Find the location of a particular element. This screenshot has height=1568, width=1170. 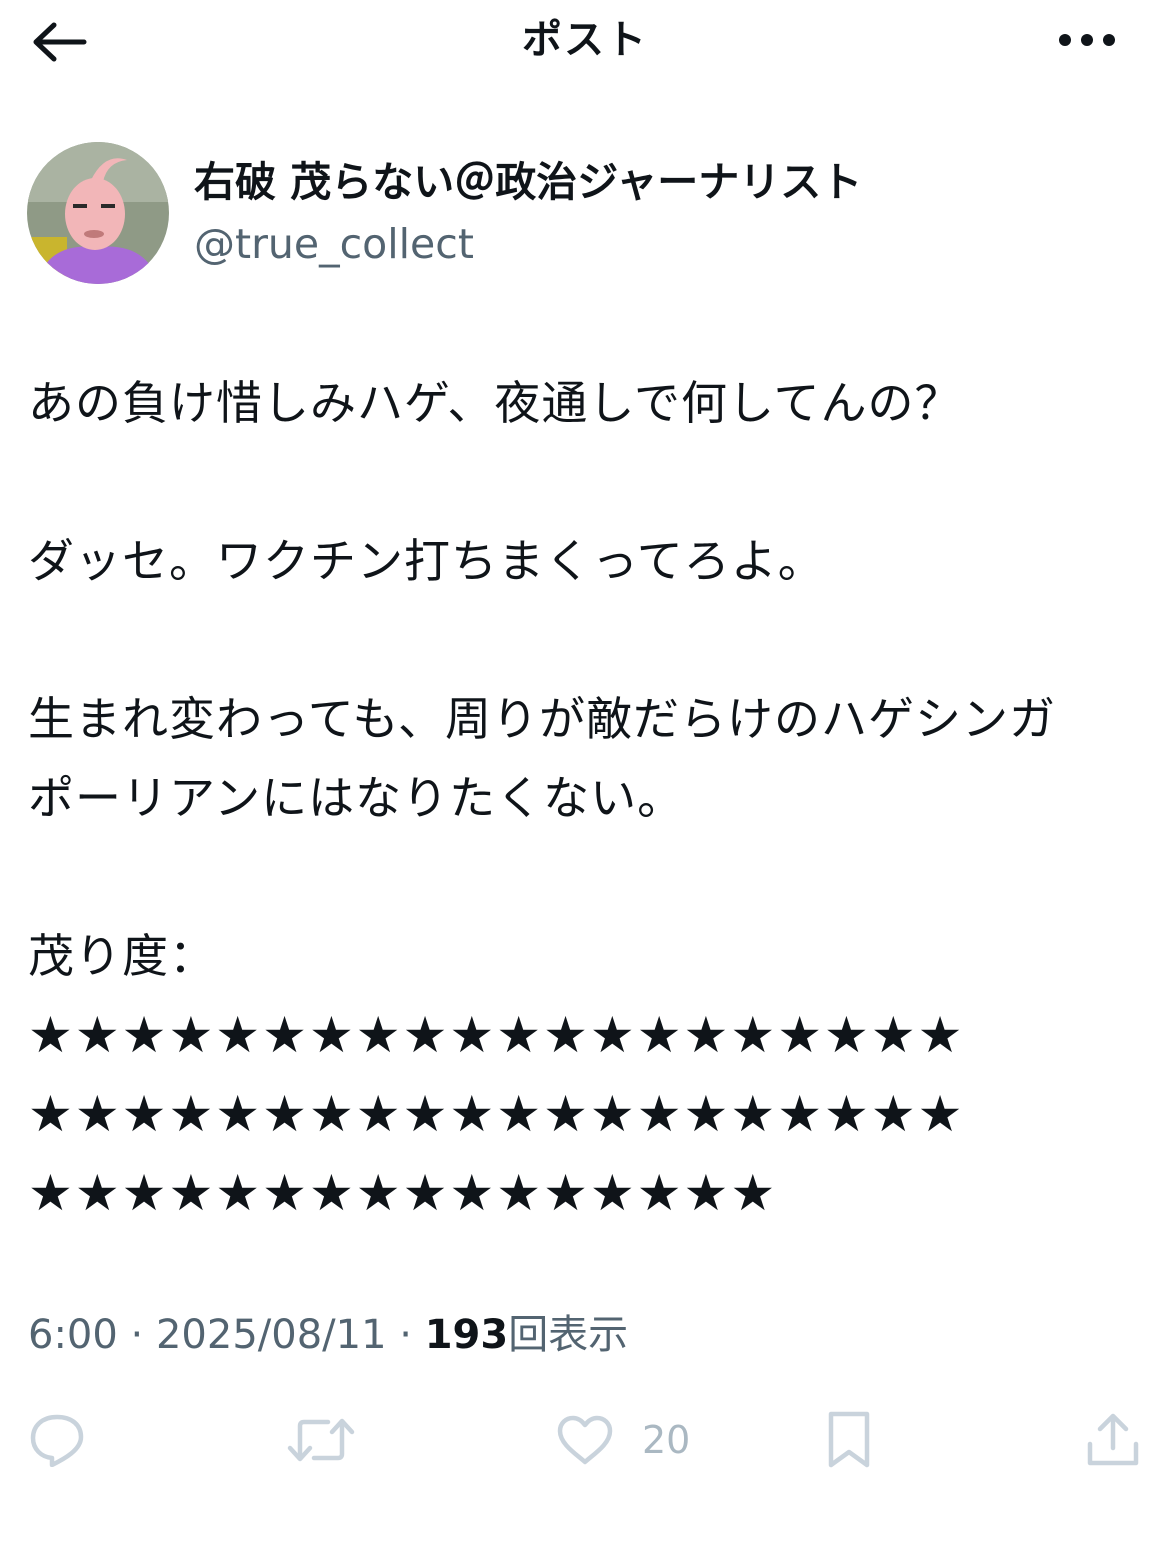

repost-icon is located at coordinates (321, 1440).